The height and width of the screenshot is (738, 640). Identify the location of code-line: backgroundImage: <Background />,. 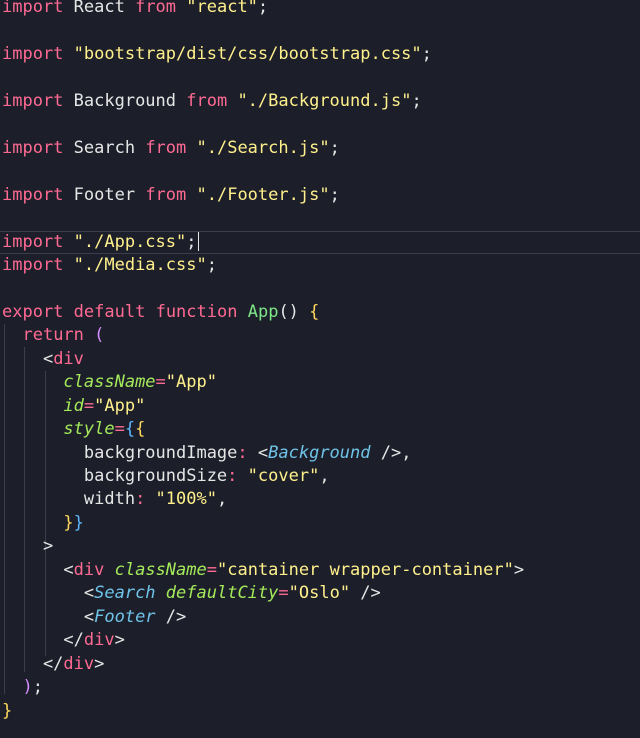
(320, 453).